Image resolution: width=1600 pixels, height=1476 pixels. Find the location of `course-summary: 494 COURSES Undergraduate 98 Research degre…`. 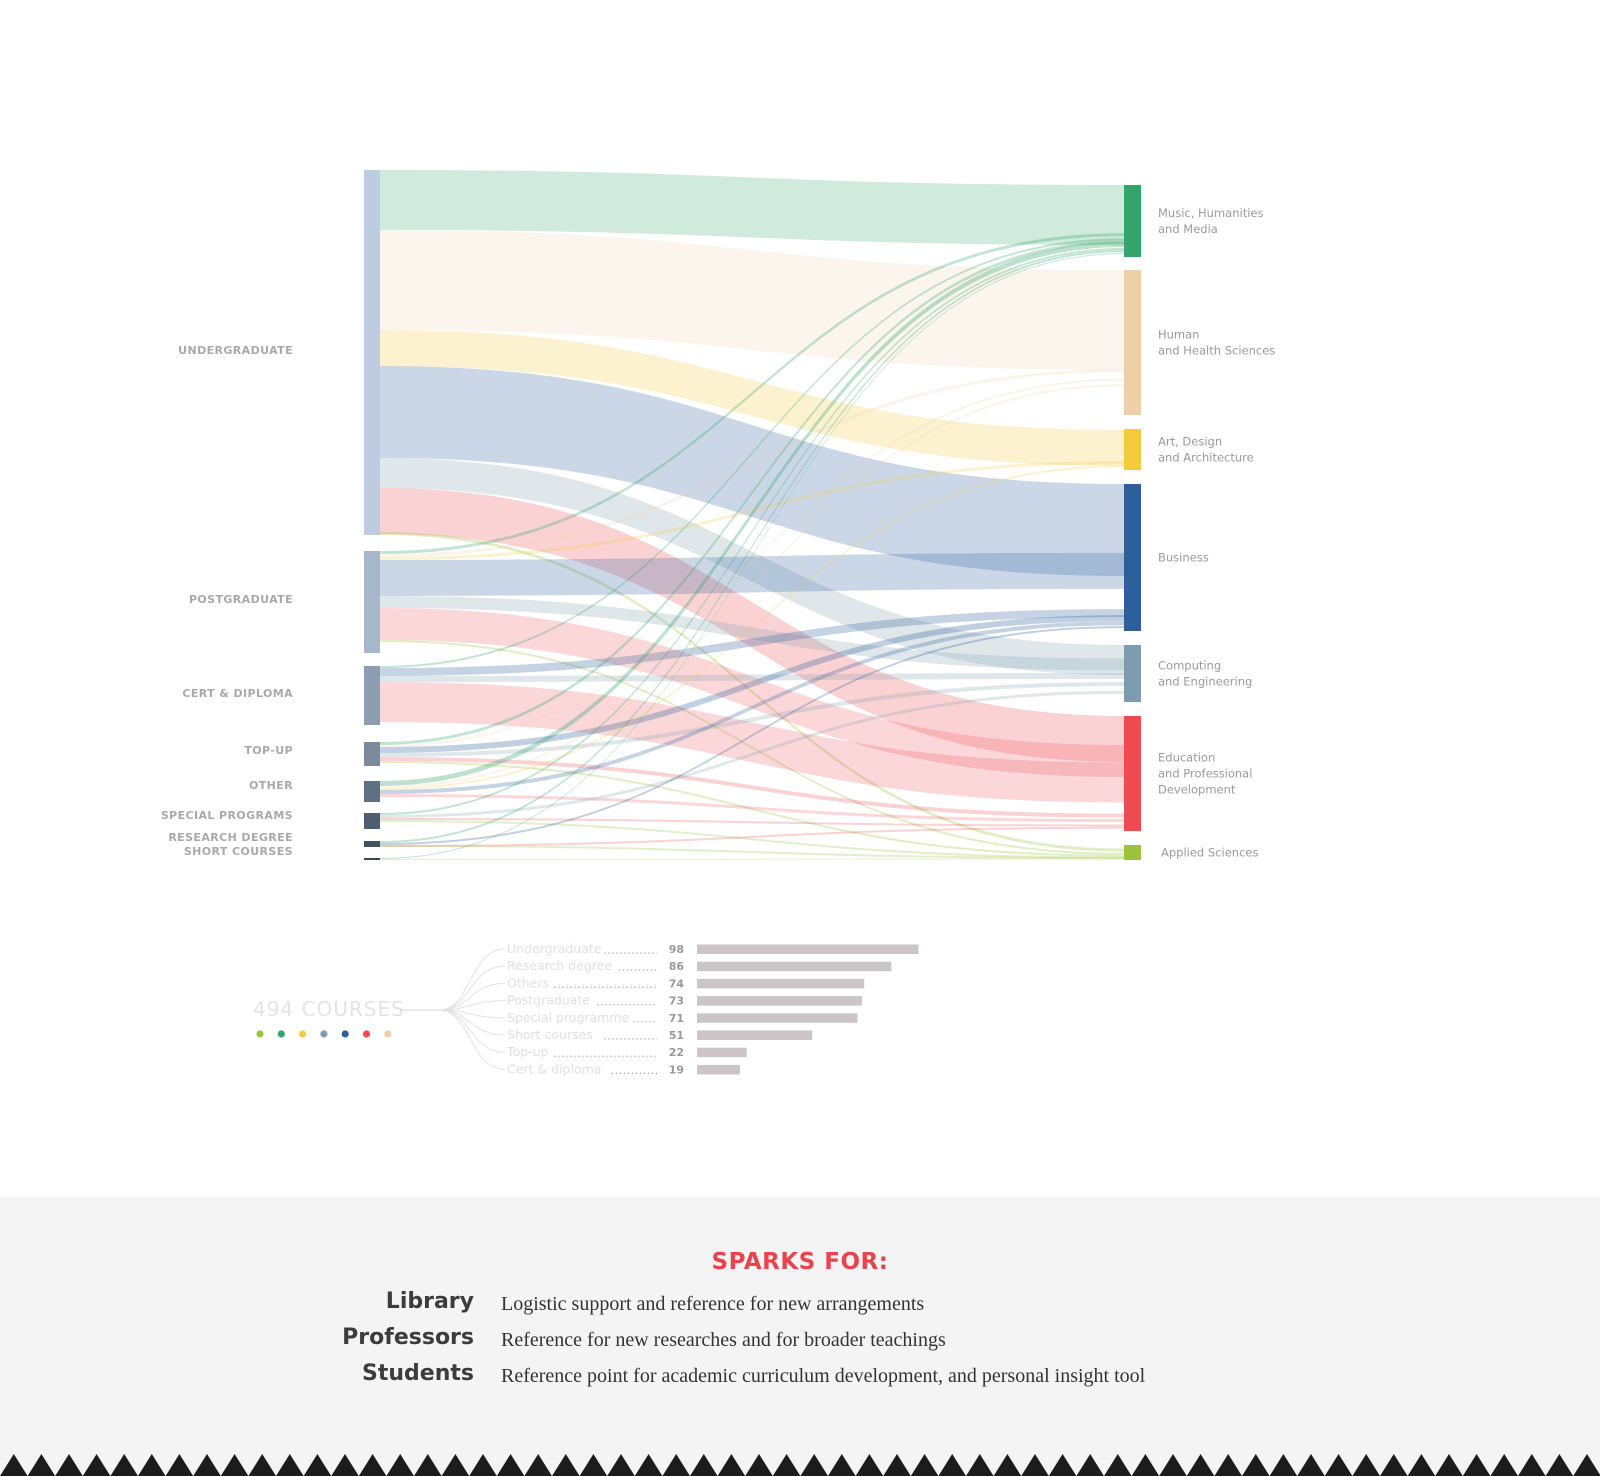

course-summary: 494 COURSES Undergraduate 98 Research degre… is located at coordinates (586, 1008).